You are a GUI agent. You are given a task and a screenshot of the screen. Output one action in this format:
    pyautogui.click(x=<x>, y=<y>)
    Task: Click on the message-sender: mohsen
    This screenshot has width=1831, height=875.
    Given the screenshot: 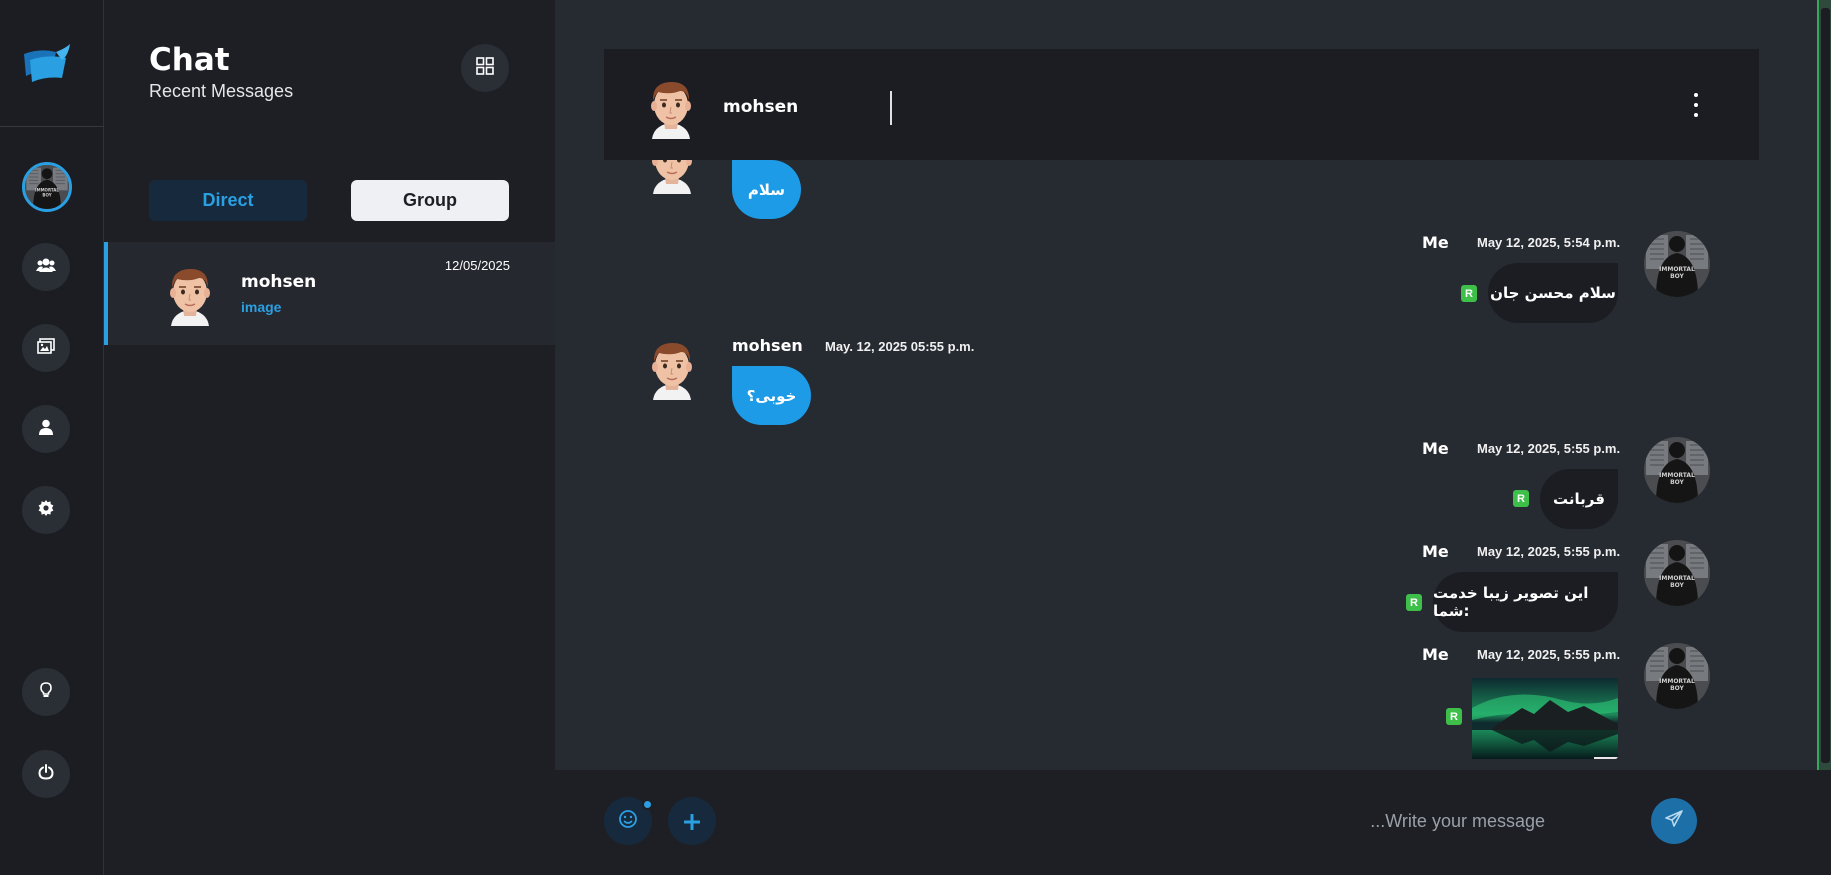 What is the action you would take?
    pyautogui.click(x=767, y=345)
    